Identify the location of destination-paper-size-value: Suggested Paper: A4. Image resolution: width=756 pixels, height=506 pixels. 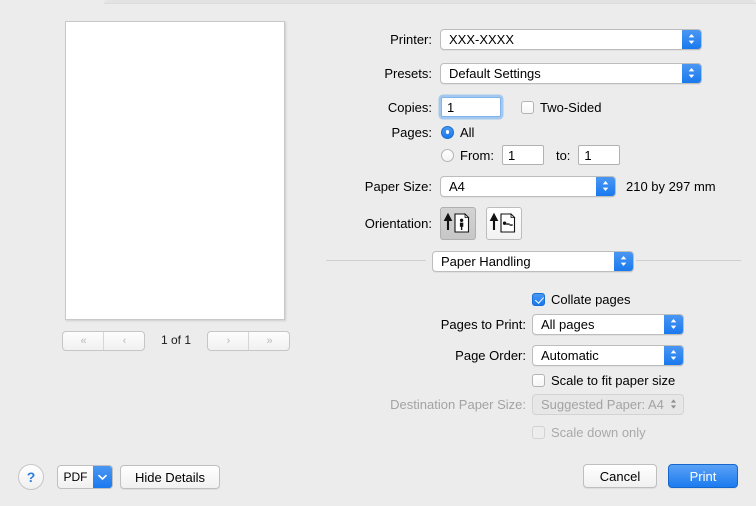
(602, 404).